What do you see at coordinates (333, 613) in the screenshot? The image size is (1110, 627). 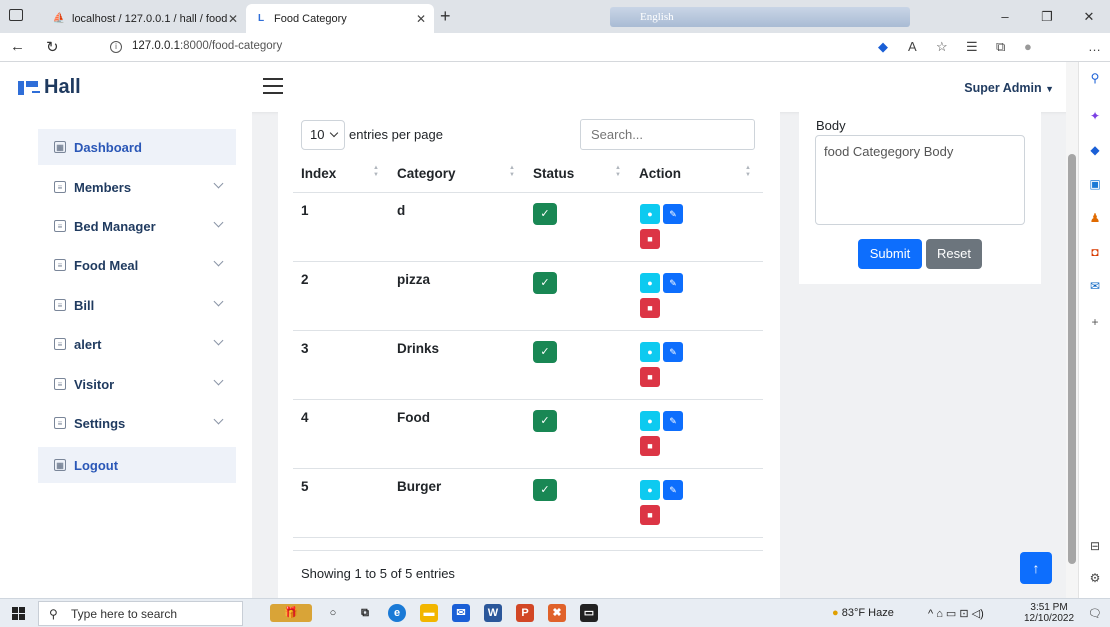 I see `cortana-icon: ○` at bounding box center [333, 613].